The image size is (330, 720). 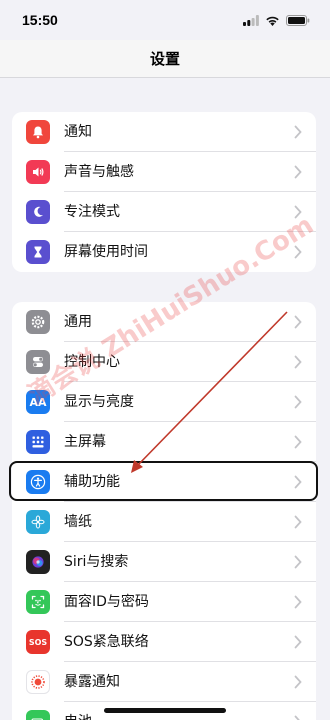 I want to click on status-time: 15:50, so click(x=40, y=20).